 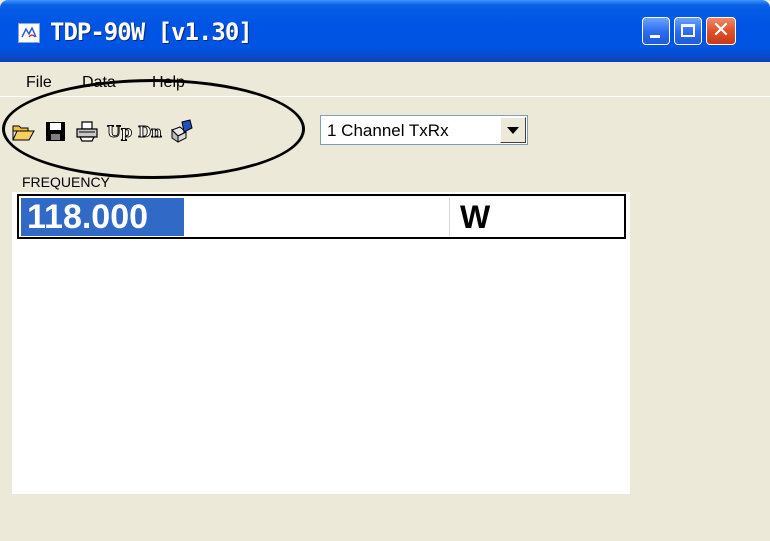 I want to click on title-bar: TDP-90W [v1.30] ✕, so click(x=385, y=31).